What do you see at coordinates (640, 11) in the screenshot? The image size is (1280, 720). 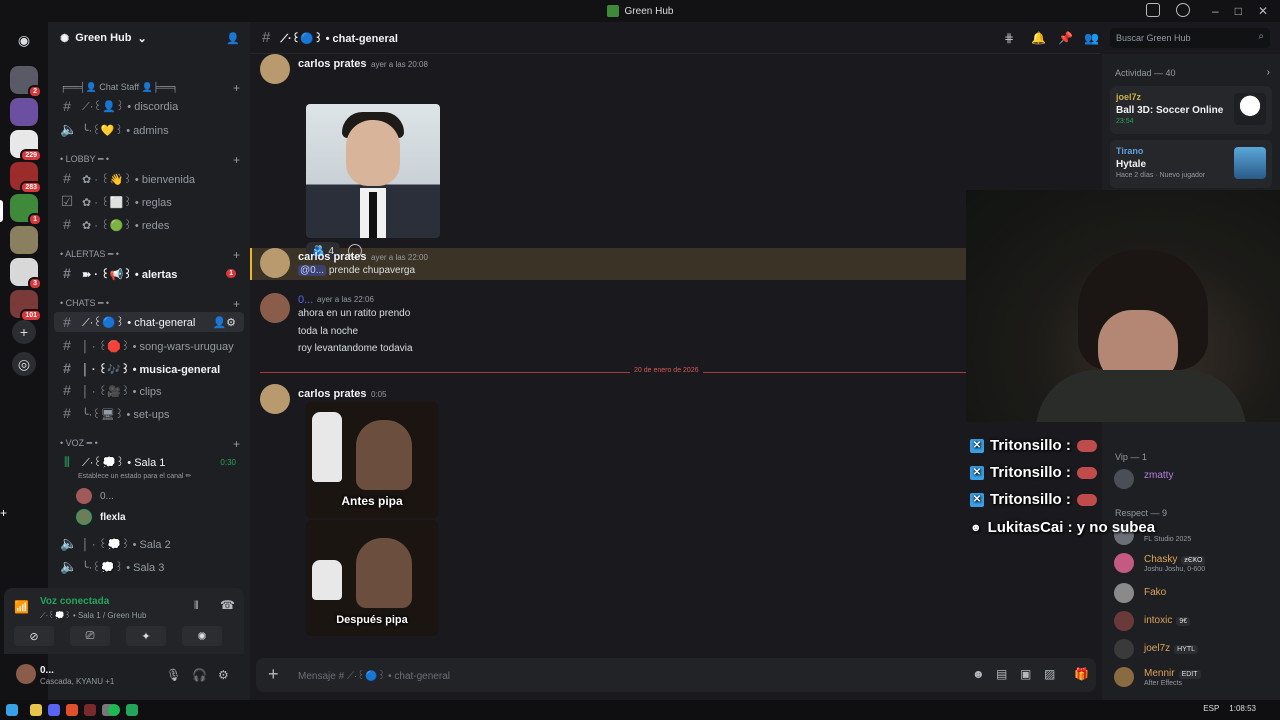 I see `title-bar: Green Hub – □ ✕` at bounding box center [640, 11].